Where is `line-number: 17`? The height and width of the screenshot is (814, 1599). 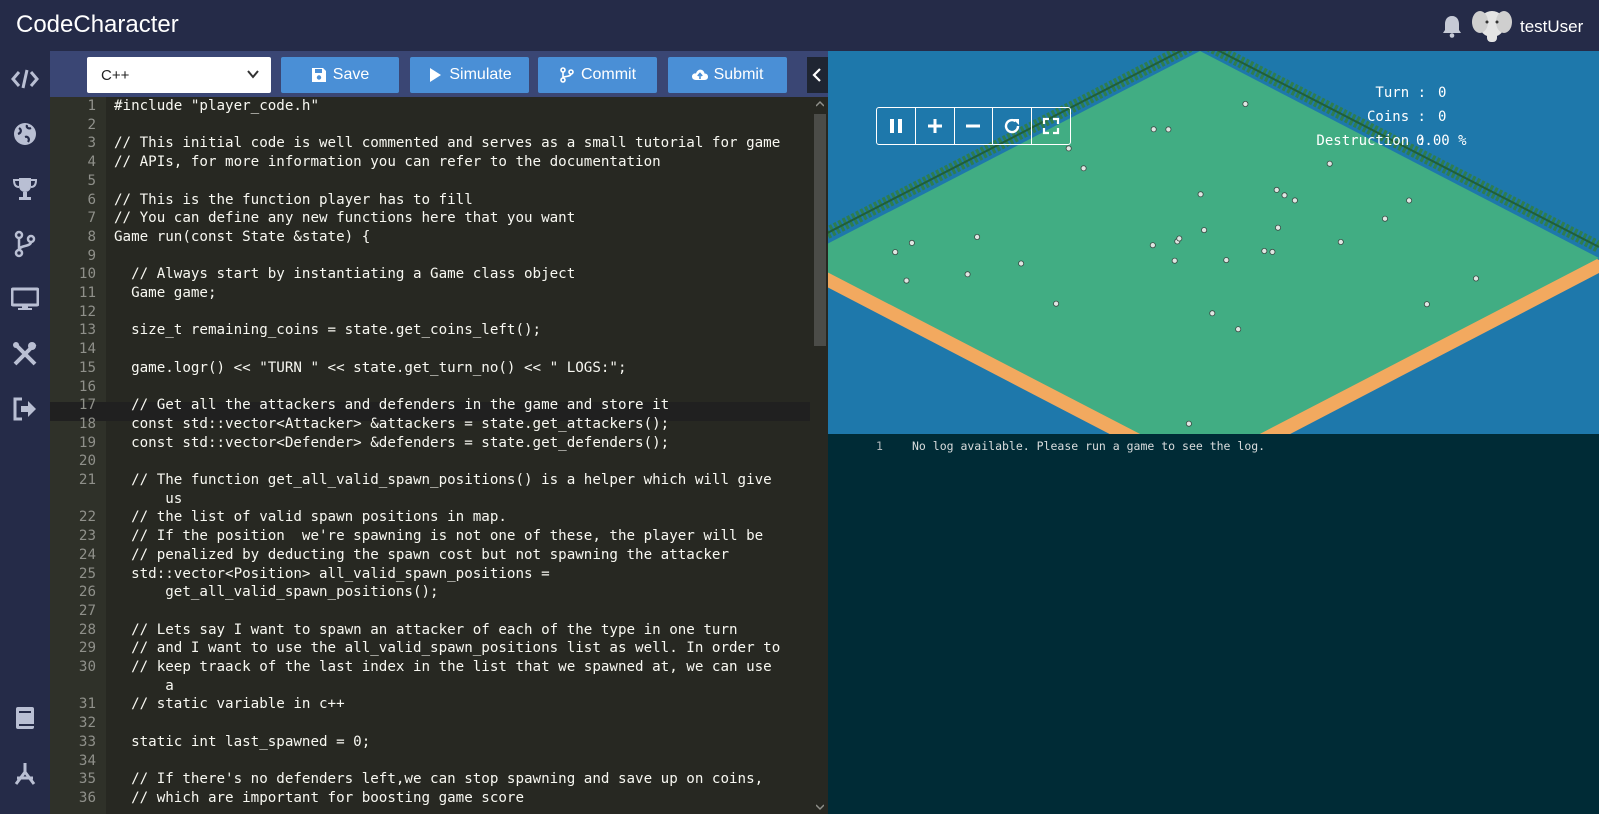
line-number: 17 is located at coordinates (87, 405).